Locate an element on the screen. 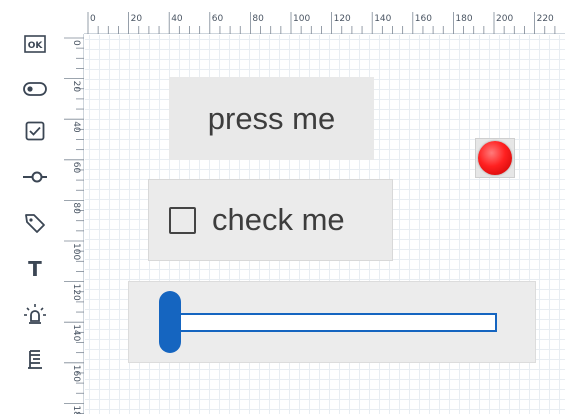 This screenshot has height=414, width=565. button-tool: OK is located at coordinates (35, 44).